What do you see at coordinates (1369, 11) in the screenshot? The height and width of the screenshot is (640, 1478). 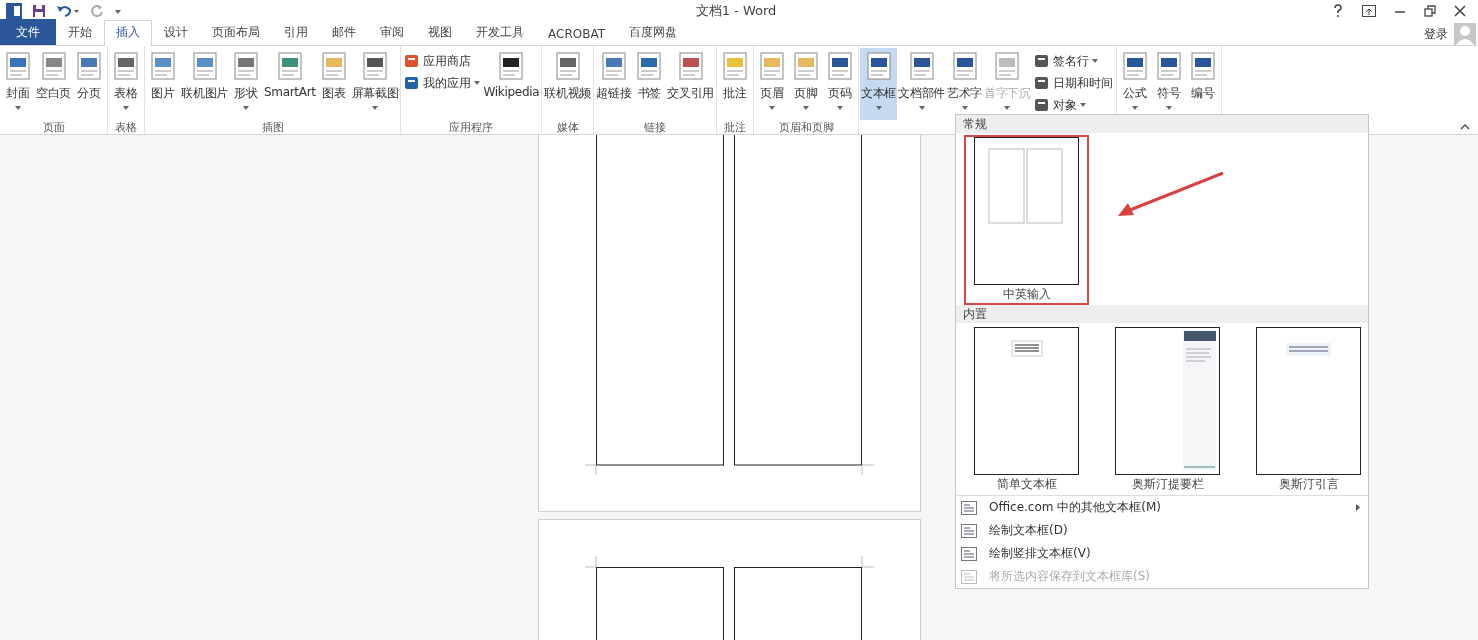 I see `ribbon-display-icon` at bounding box center [1369, 11].